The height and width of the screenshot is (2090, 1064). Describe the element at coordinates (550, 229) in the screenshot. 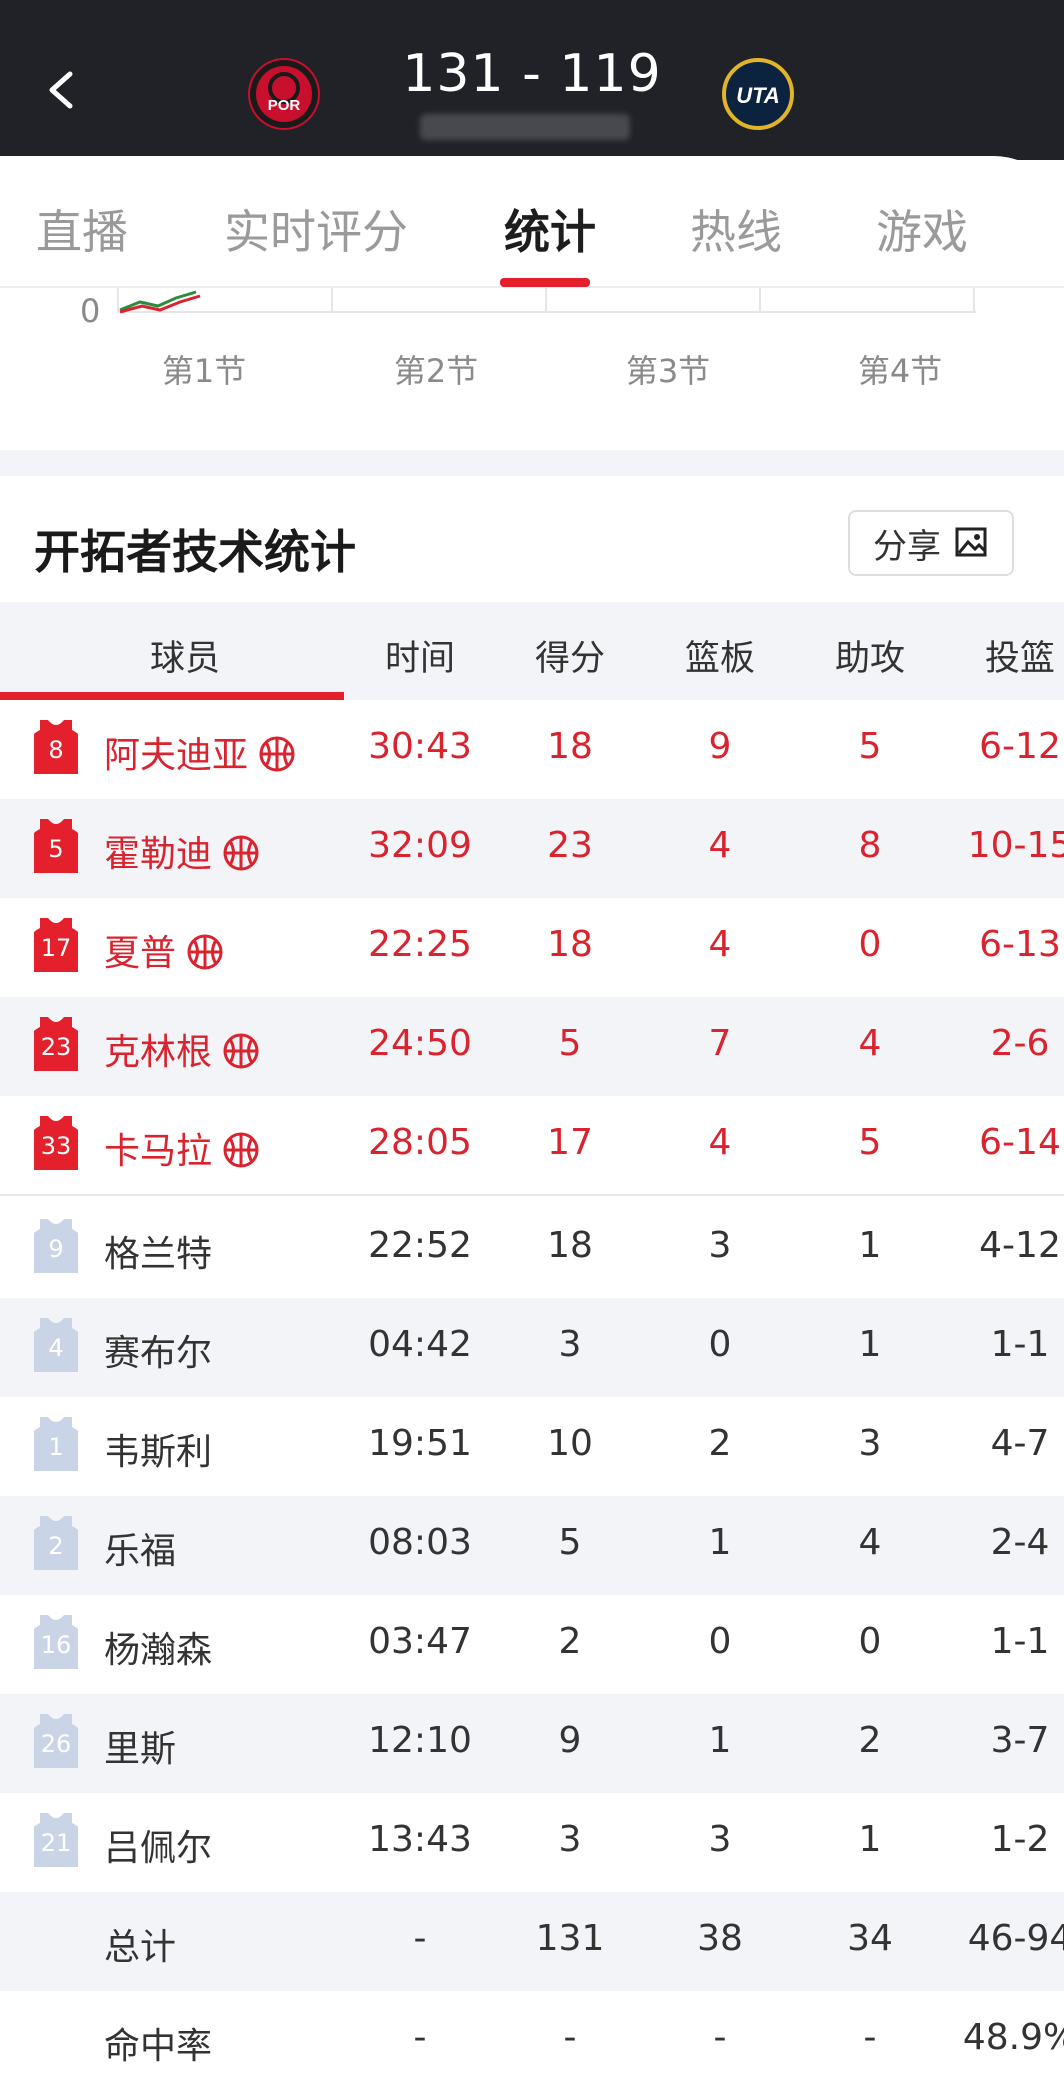

I see `tab-stats: 统计` at that location.